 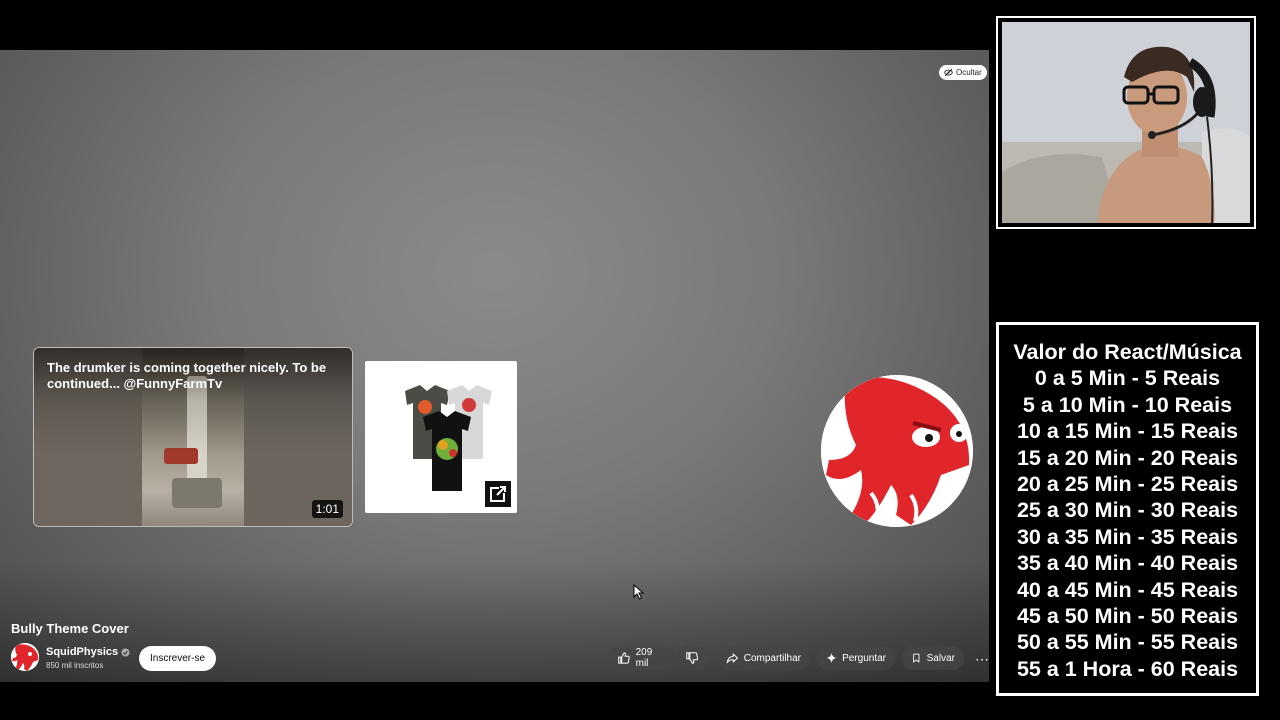 I want to click on hide-cards-button: Ocultar, so click(x=963, y=72).